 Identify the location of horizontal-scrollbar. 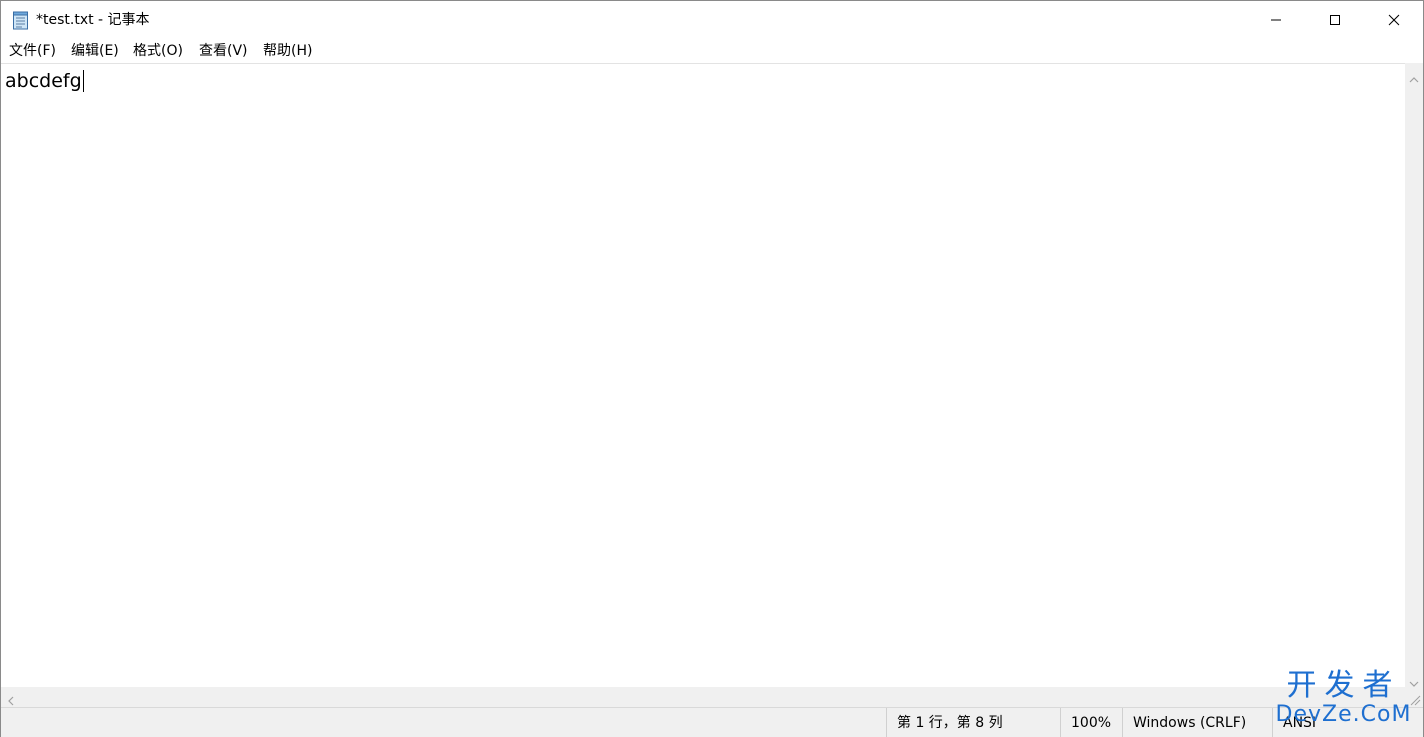
(703, 697).